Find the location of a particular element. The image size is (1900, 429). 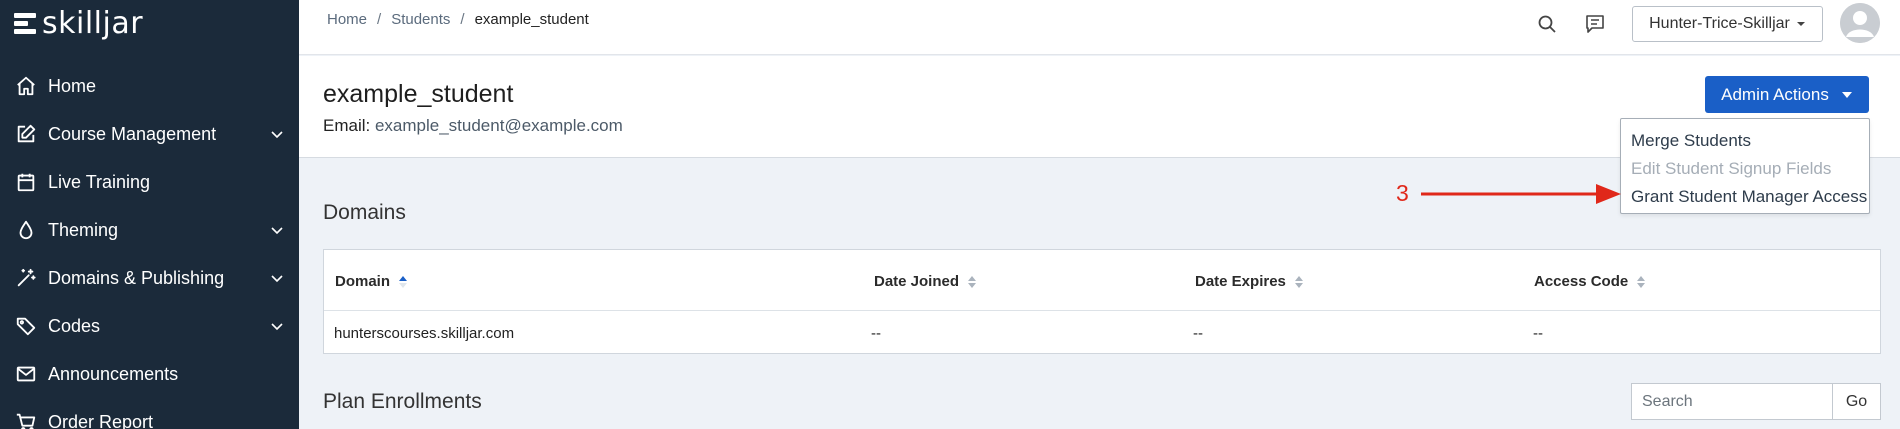

sidebar-item-home: Home is located at coordinates (149, 86).